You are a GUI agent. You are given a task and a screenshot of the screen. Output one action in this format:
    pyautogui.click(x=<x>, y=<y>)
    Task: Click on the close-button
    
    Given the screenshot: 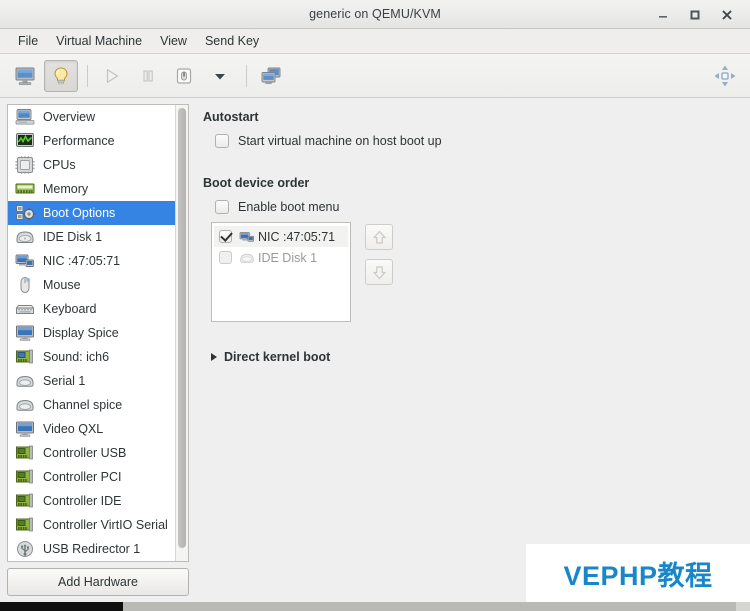 What is the action you would take?
    pyautogui.click(x=727, y=15)
    